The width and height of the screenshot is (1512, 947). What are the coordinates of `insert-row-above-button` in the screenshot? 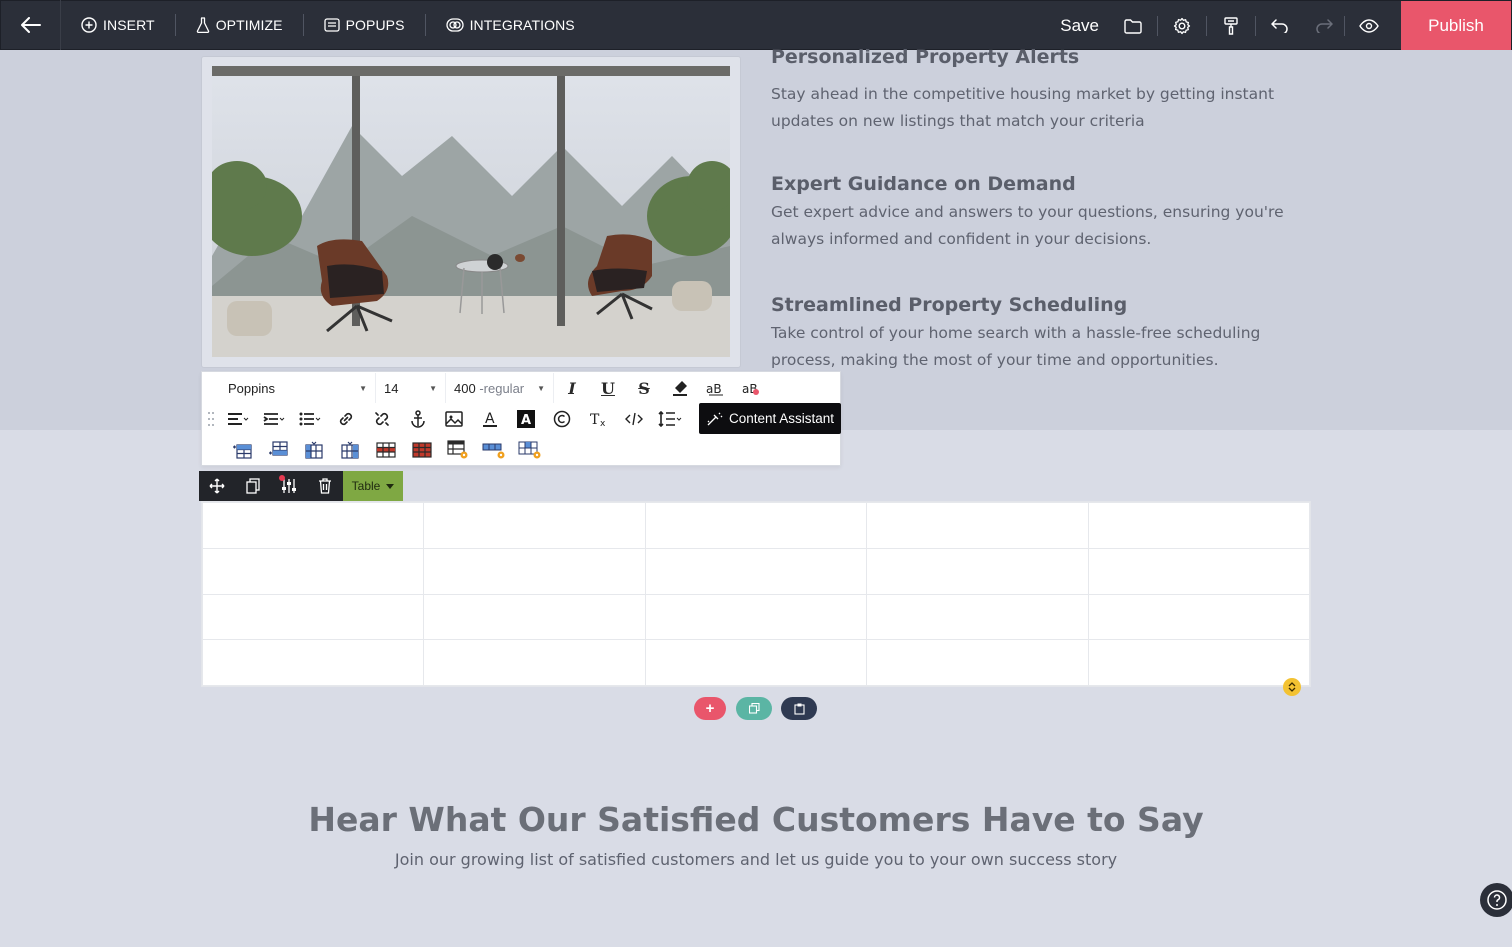 It's located at (242, 450).